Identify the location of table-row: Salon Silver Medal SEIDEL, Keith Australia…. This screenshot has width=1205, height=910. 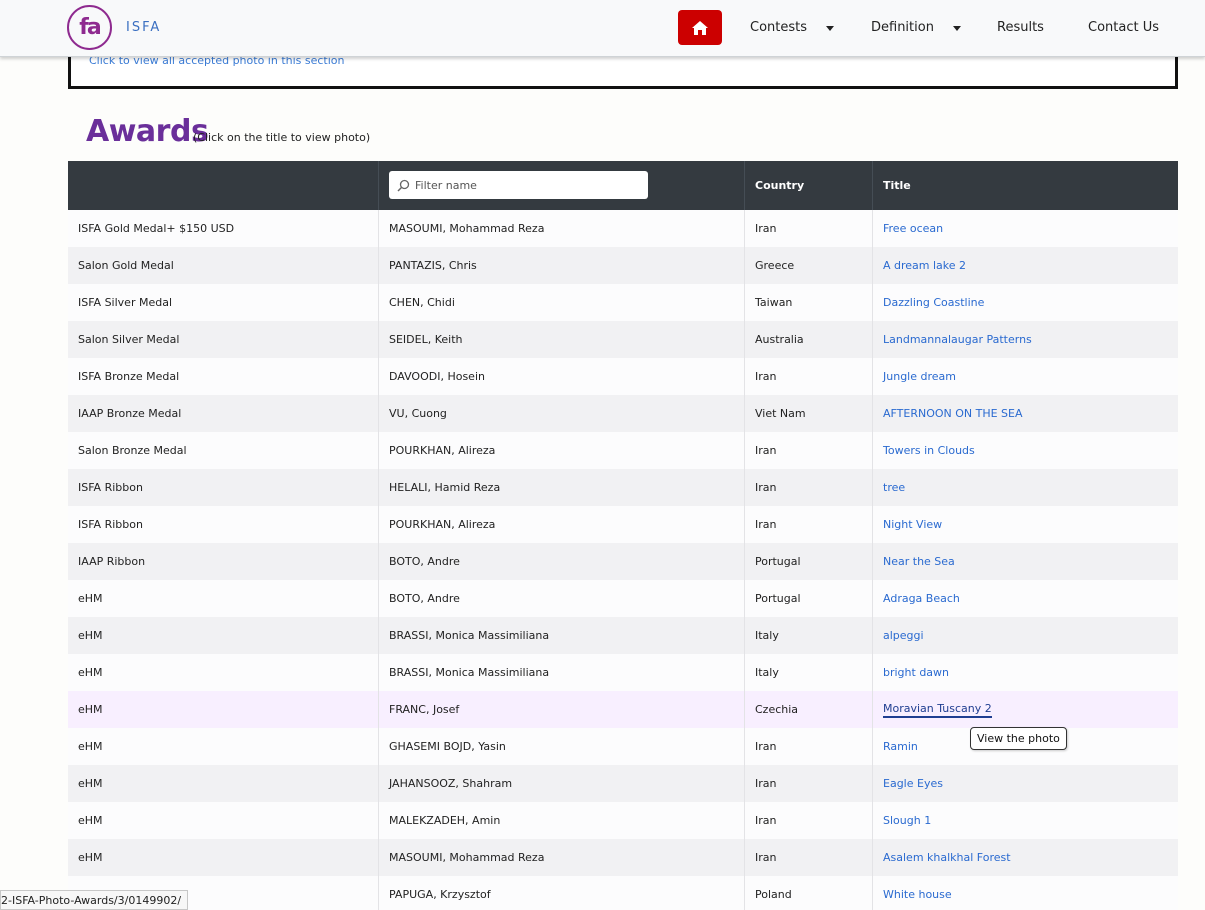
(623, 339).